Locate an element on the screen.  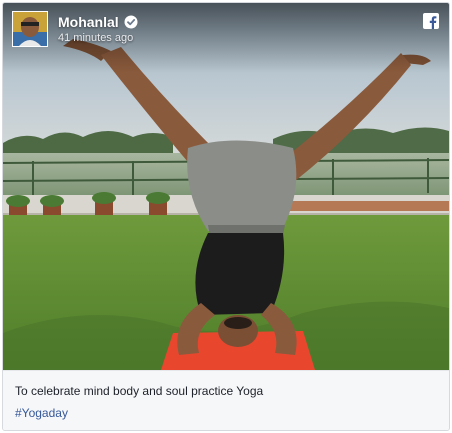
verified-badge-icon is located at coordinates (131, 22).